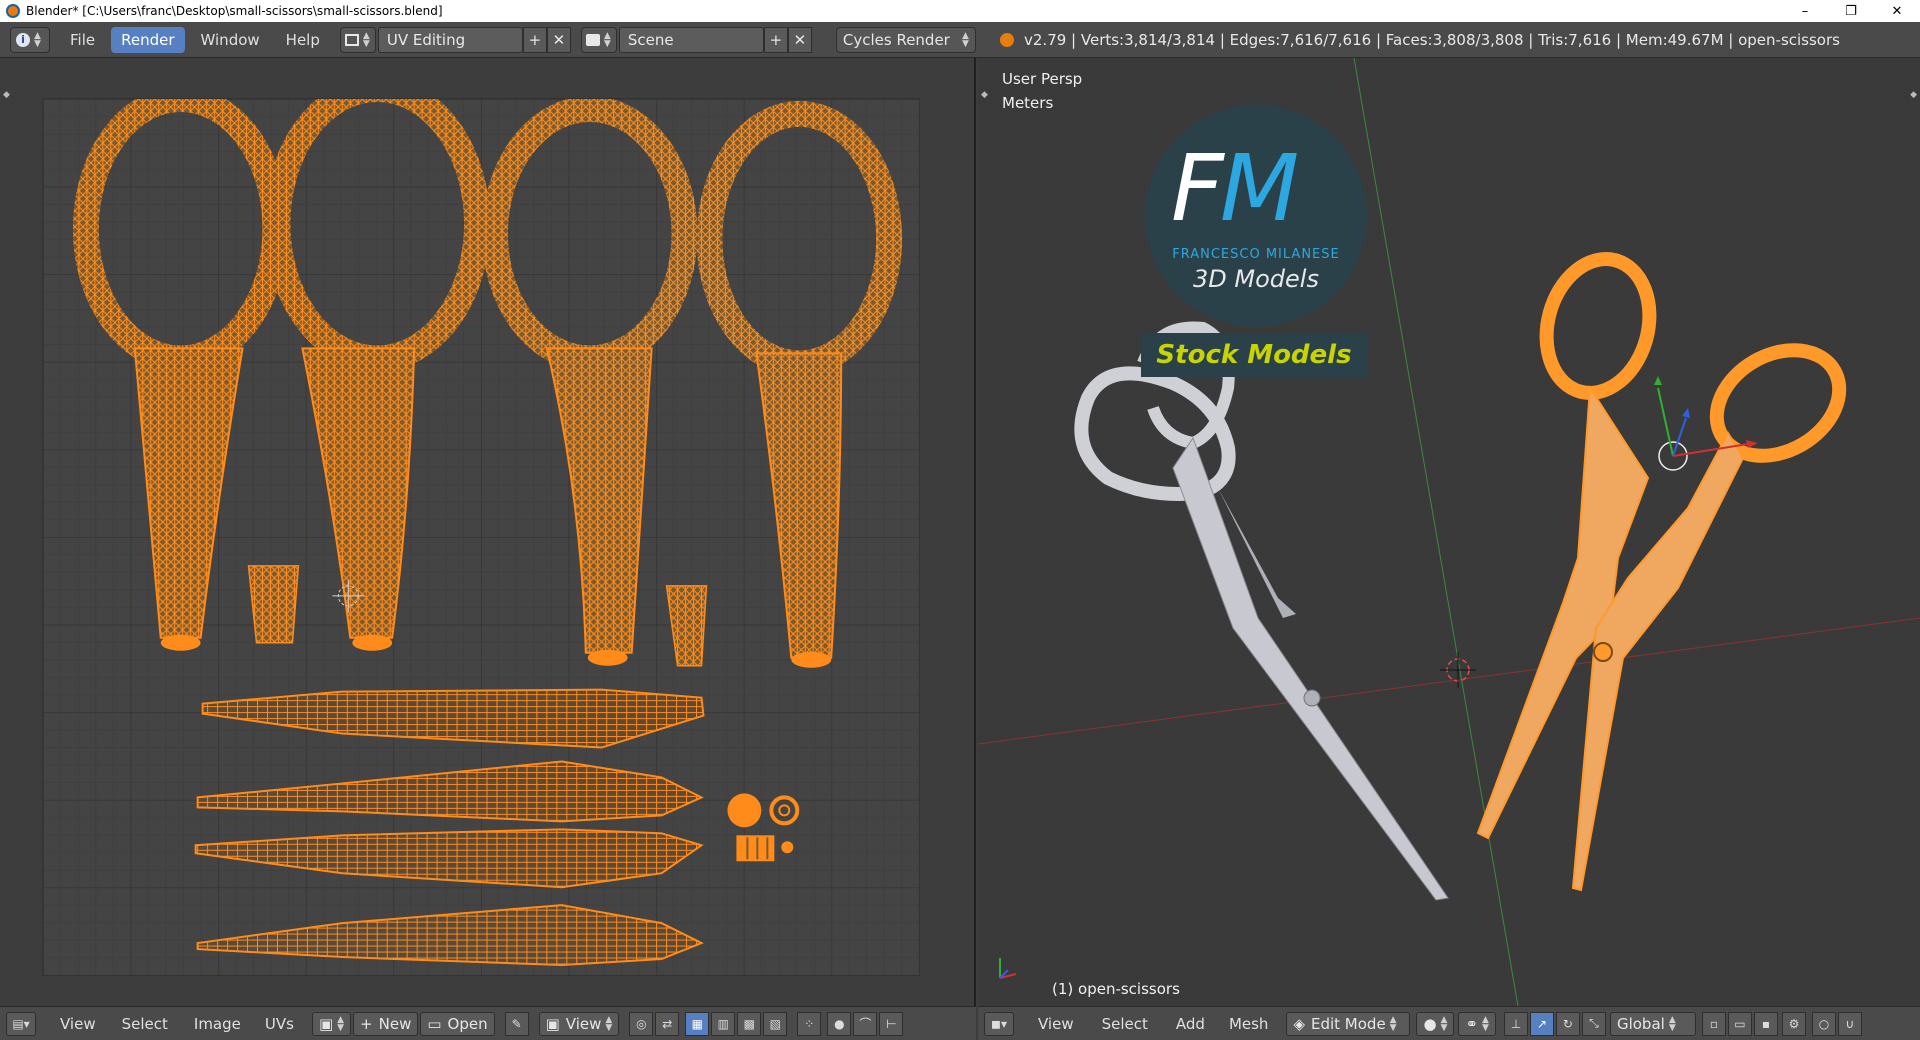 The height and width of the screenshot is (1040, 1920). Describe the element at coordinates (592, 39) in the screenshot. I see `scene-icon` at that location.